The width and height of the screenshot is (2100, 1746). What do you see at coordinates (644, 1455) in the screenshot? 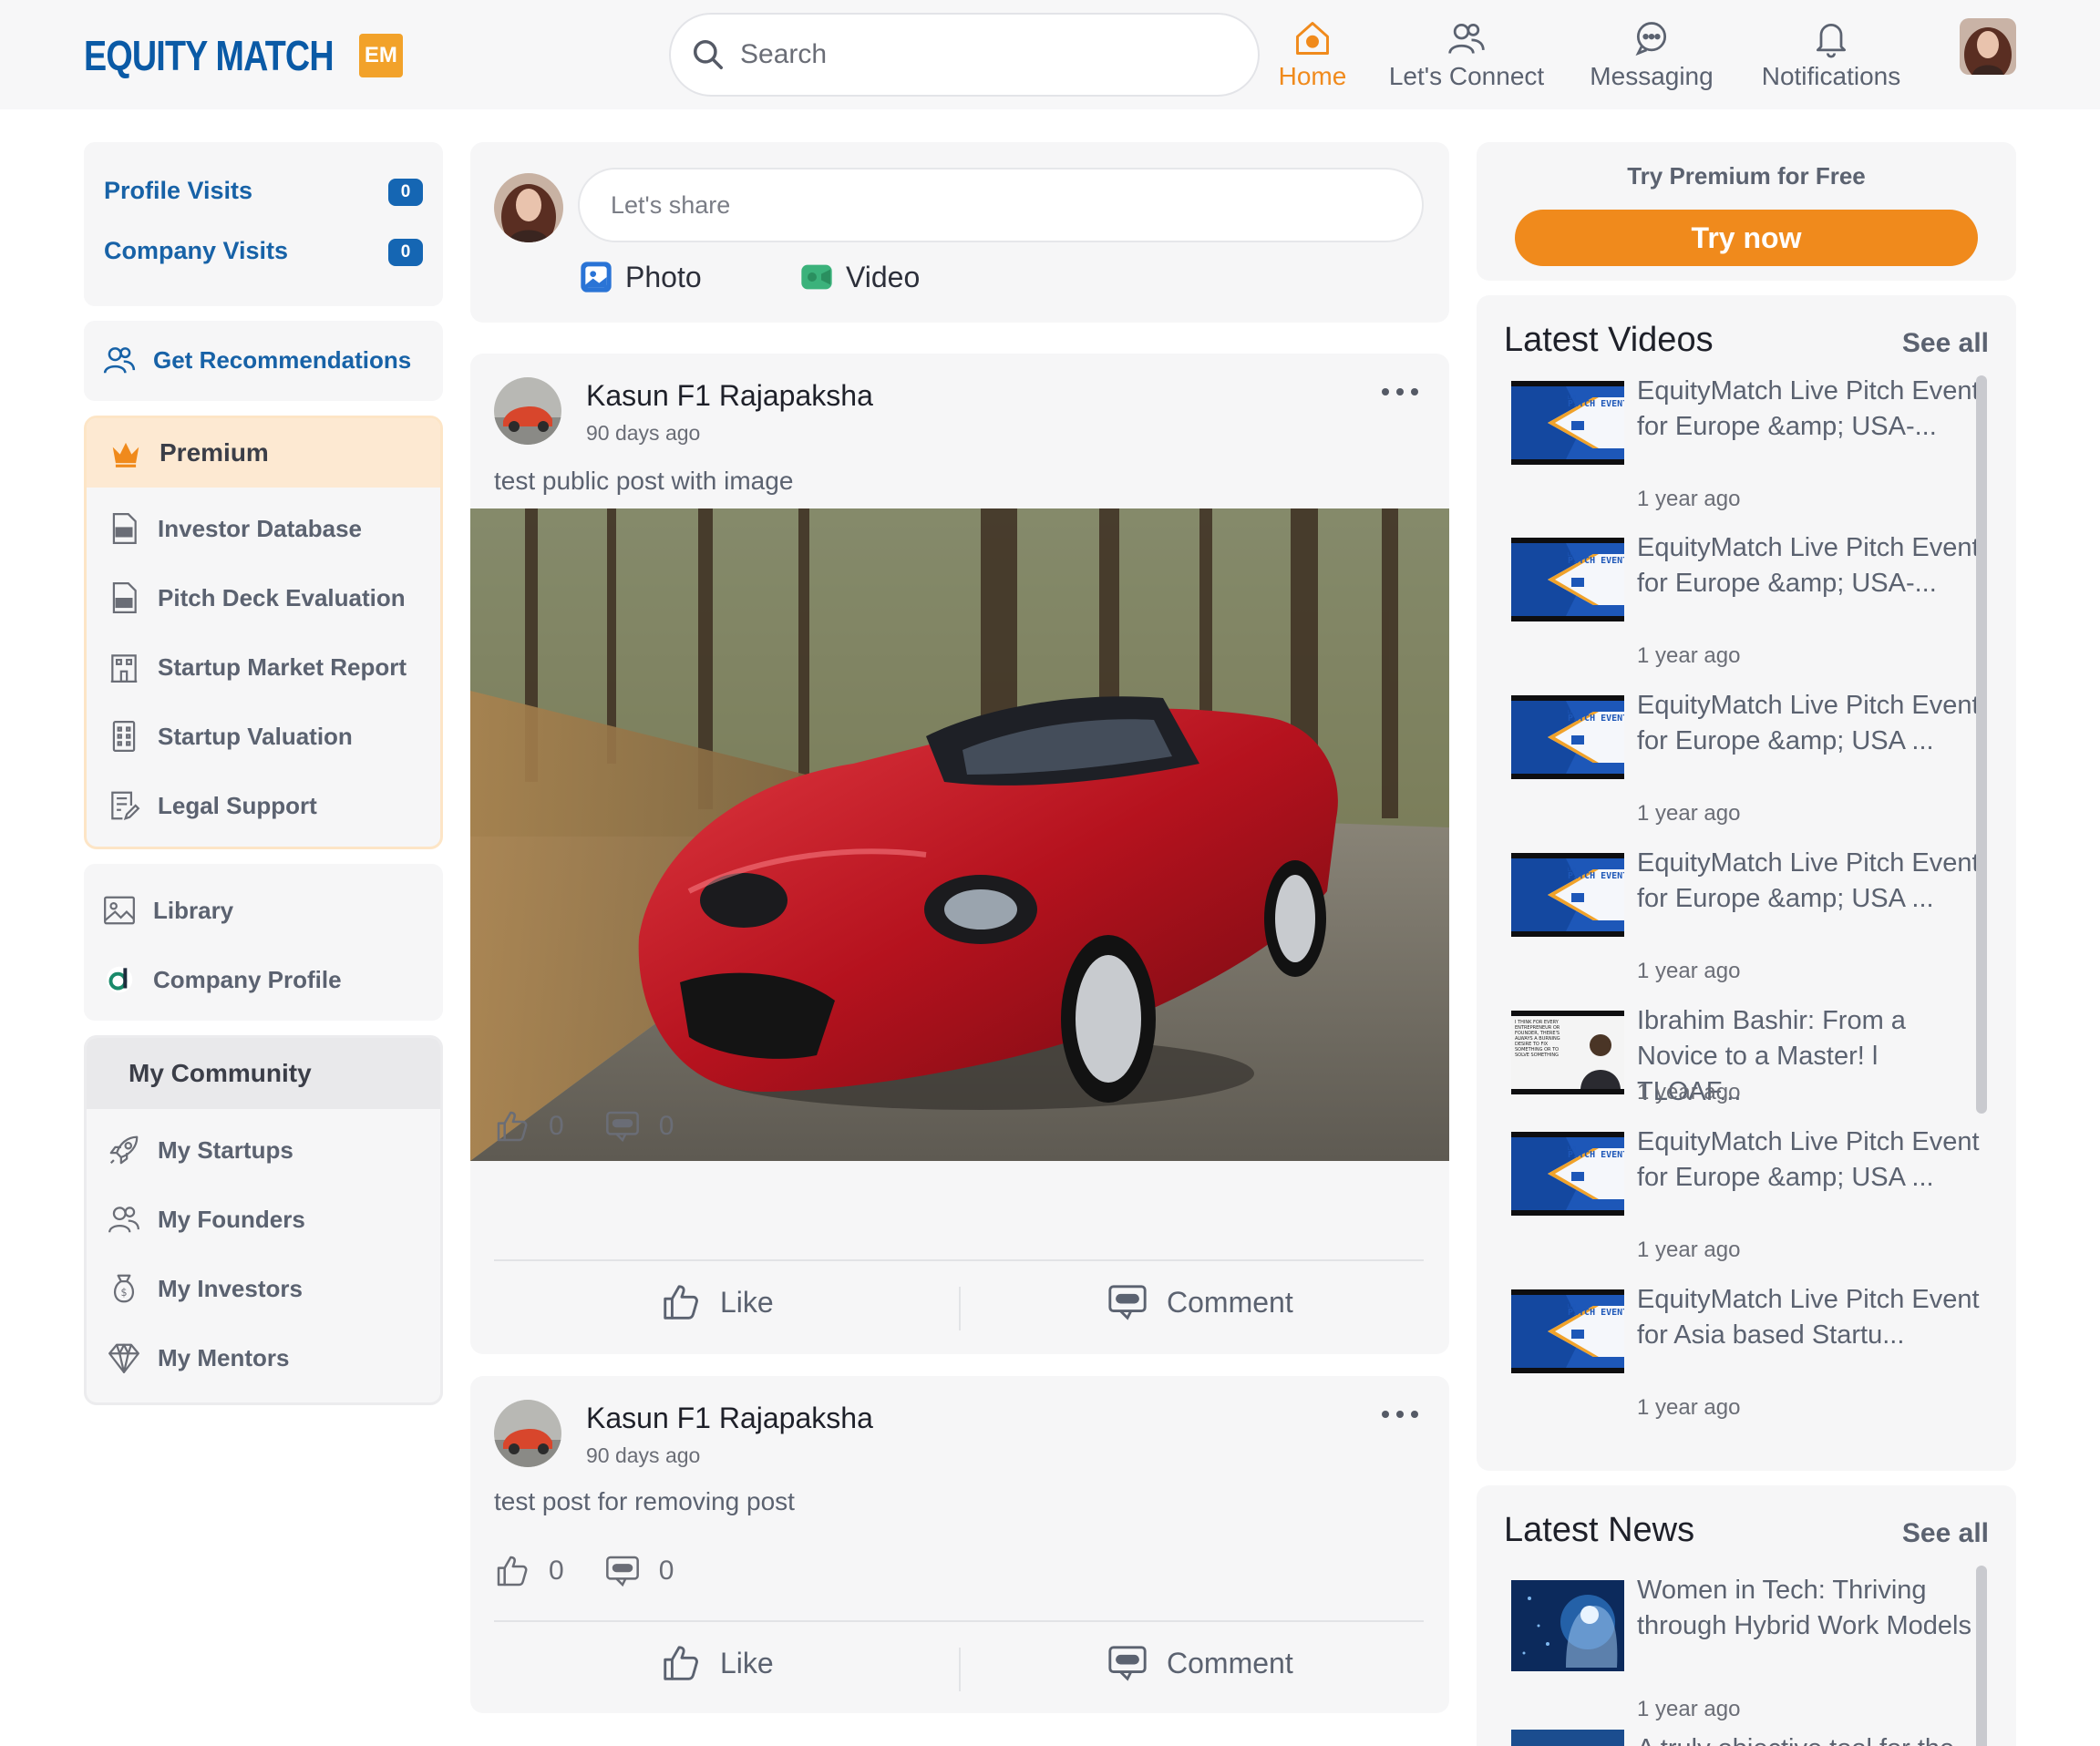
I see `post-timestamp: 90 days ago` at bounding box center [644, 1455].